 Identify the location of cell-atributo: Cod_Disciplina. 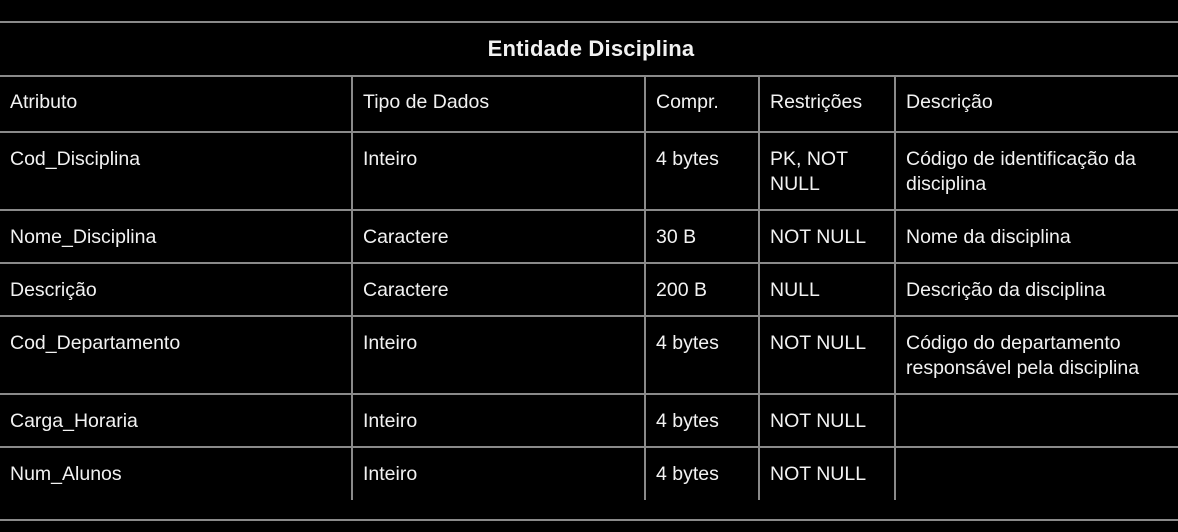
(176, 171).